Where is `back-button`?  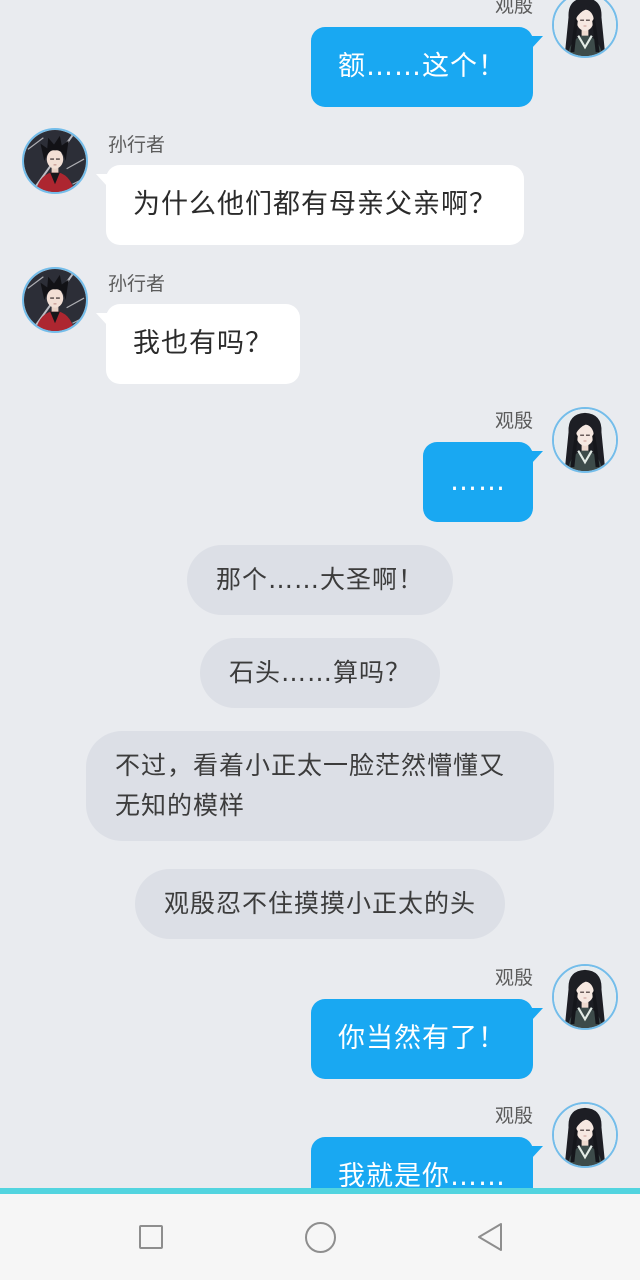 back-button is located at coordinates (490, 1237).